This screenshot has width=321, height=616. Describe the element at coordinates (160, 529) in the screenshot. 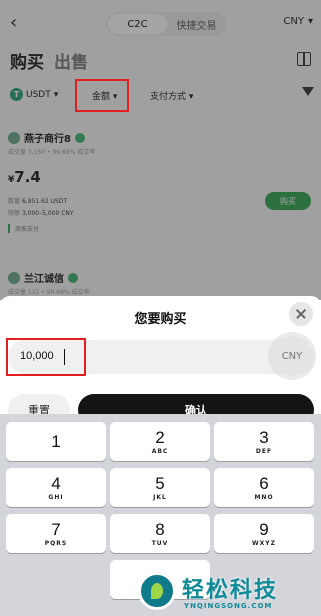

I see `key-digit: 8` at that location.